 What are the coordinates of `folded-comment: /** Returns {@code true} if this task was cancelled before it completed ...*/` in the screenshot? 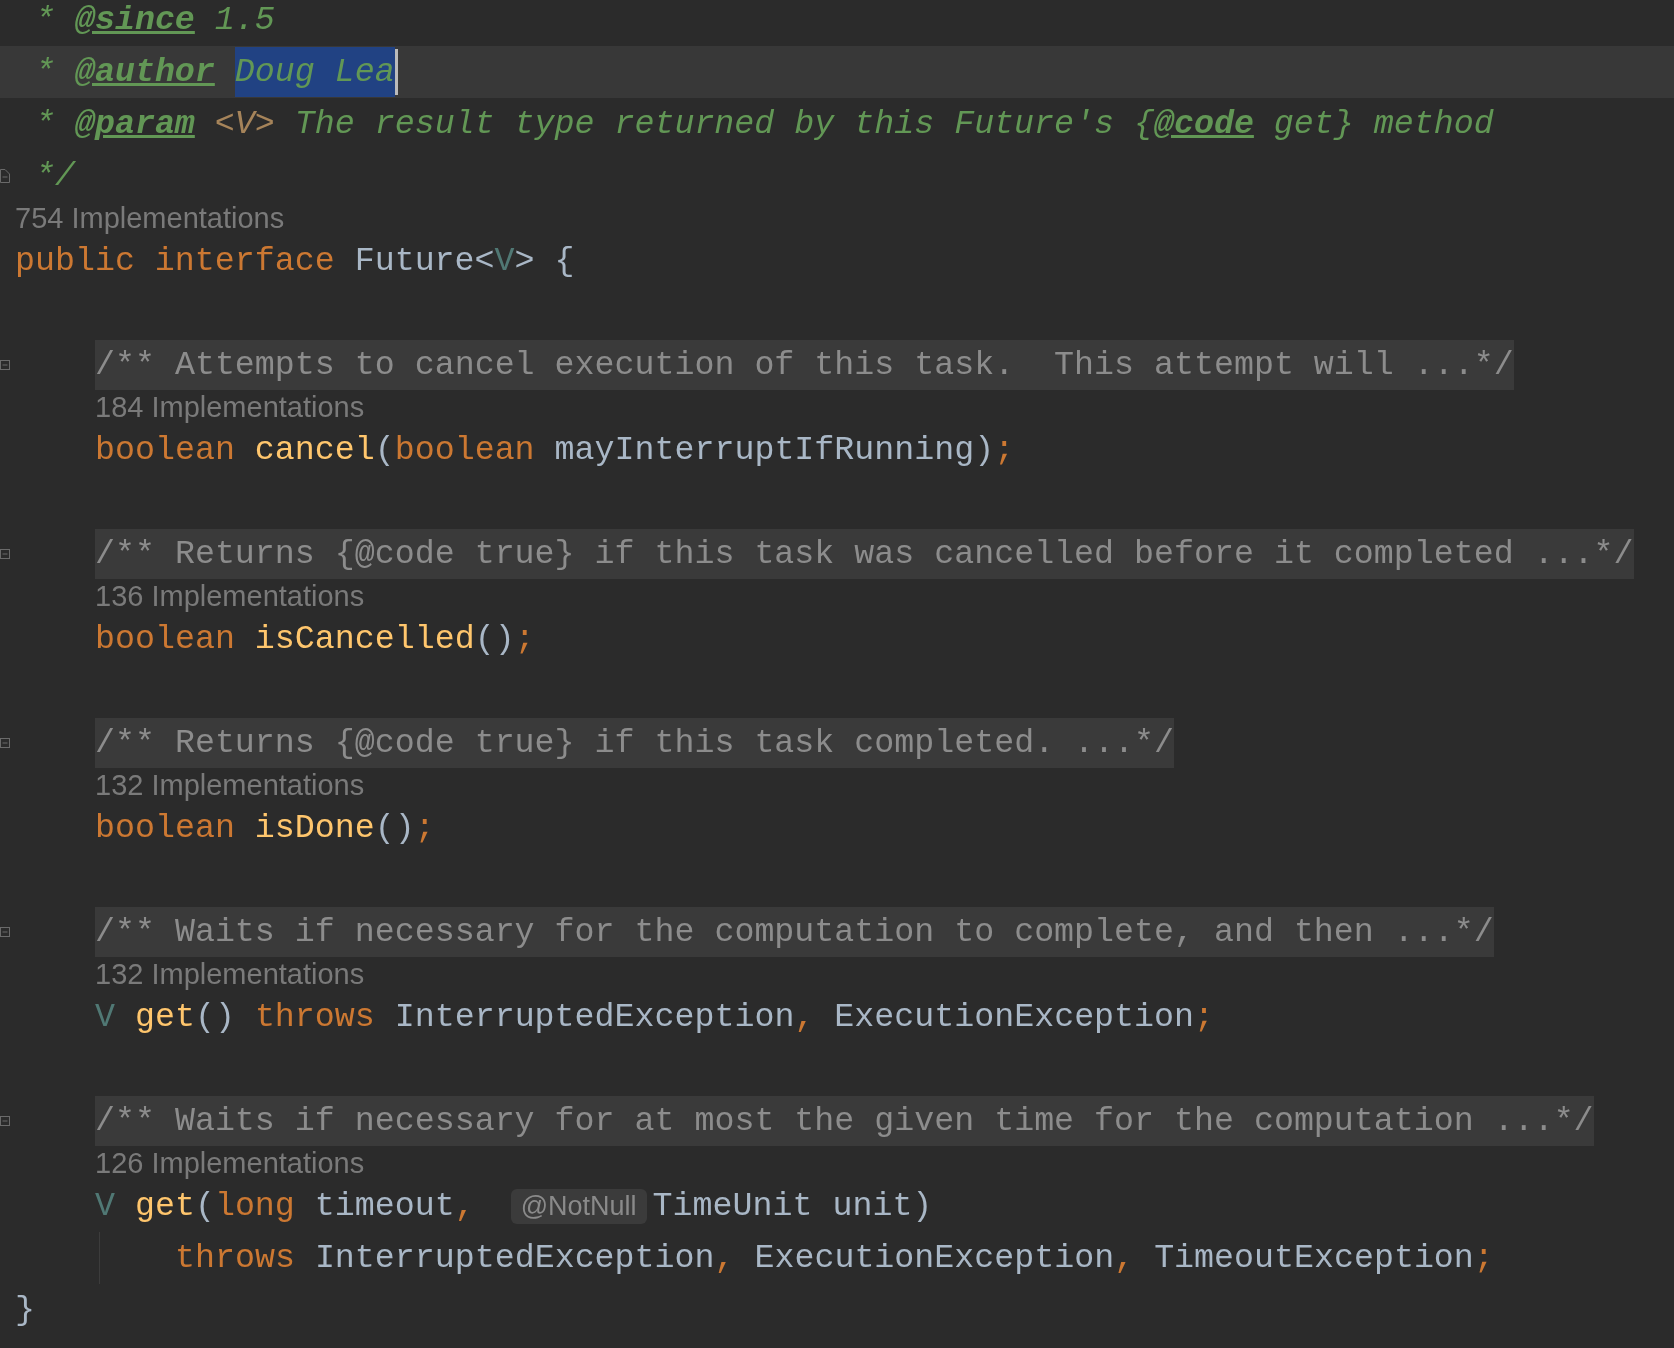 It's located at (864, 554).